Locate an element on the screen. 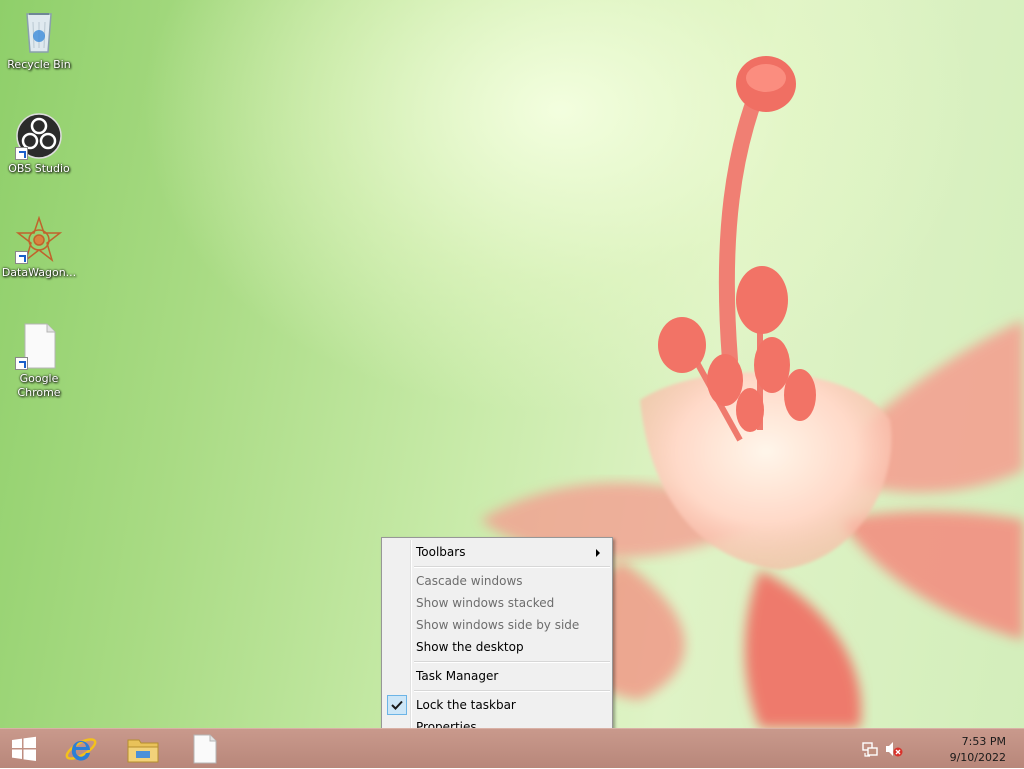  menu-item-show-windows-stacked: Show windows stacked is located at coordinates (497, 603).